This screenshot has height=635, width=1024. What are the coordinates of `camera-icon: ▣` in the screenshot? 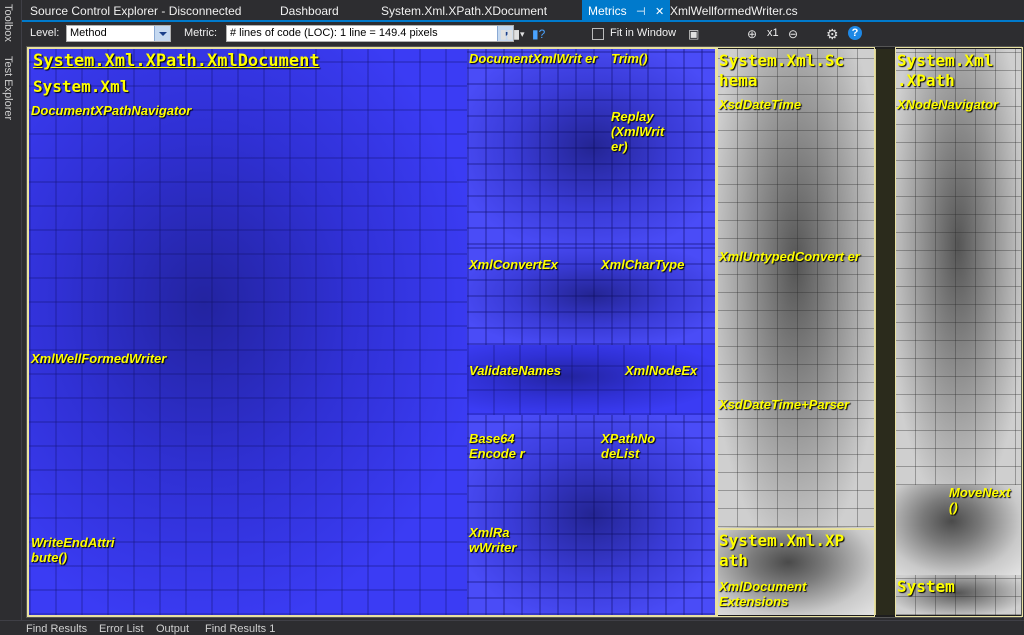 It's located at (693, 34).